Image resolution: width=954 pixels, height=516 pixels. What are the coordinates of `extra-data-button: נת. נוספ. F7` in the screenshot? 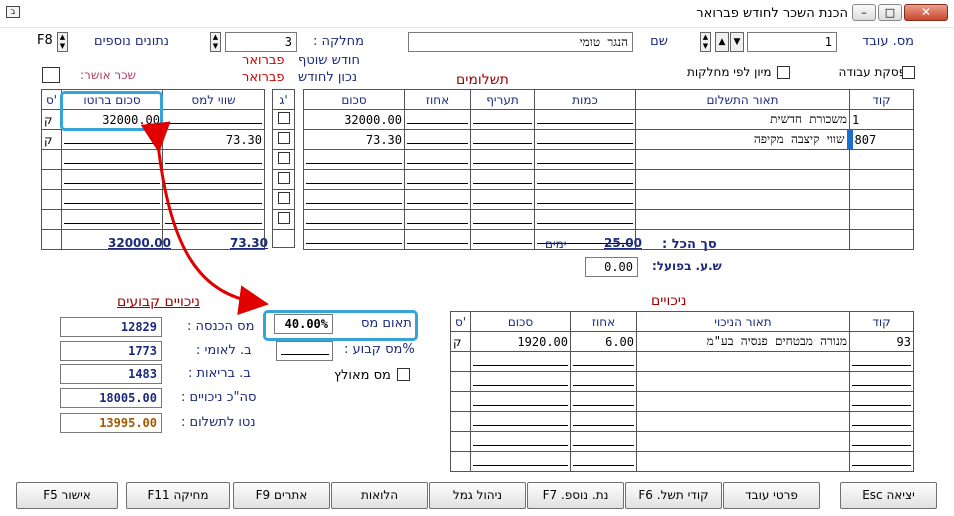 It's located at (575, 495).